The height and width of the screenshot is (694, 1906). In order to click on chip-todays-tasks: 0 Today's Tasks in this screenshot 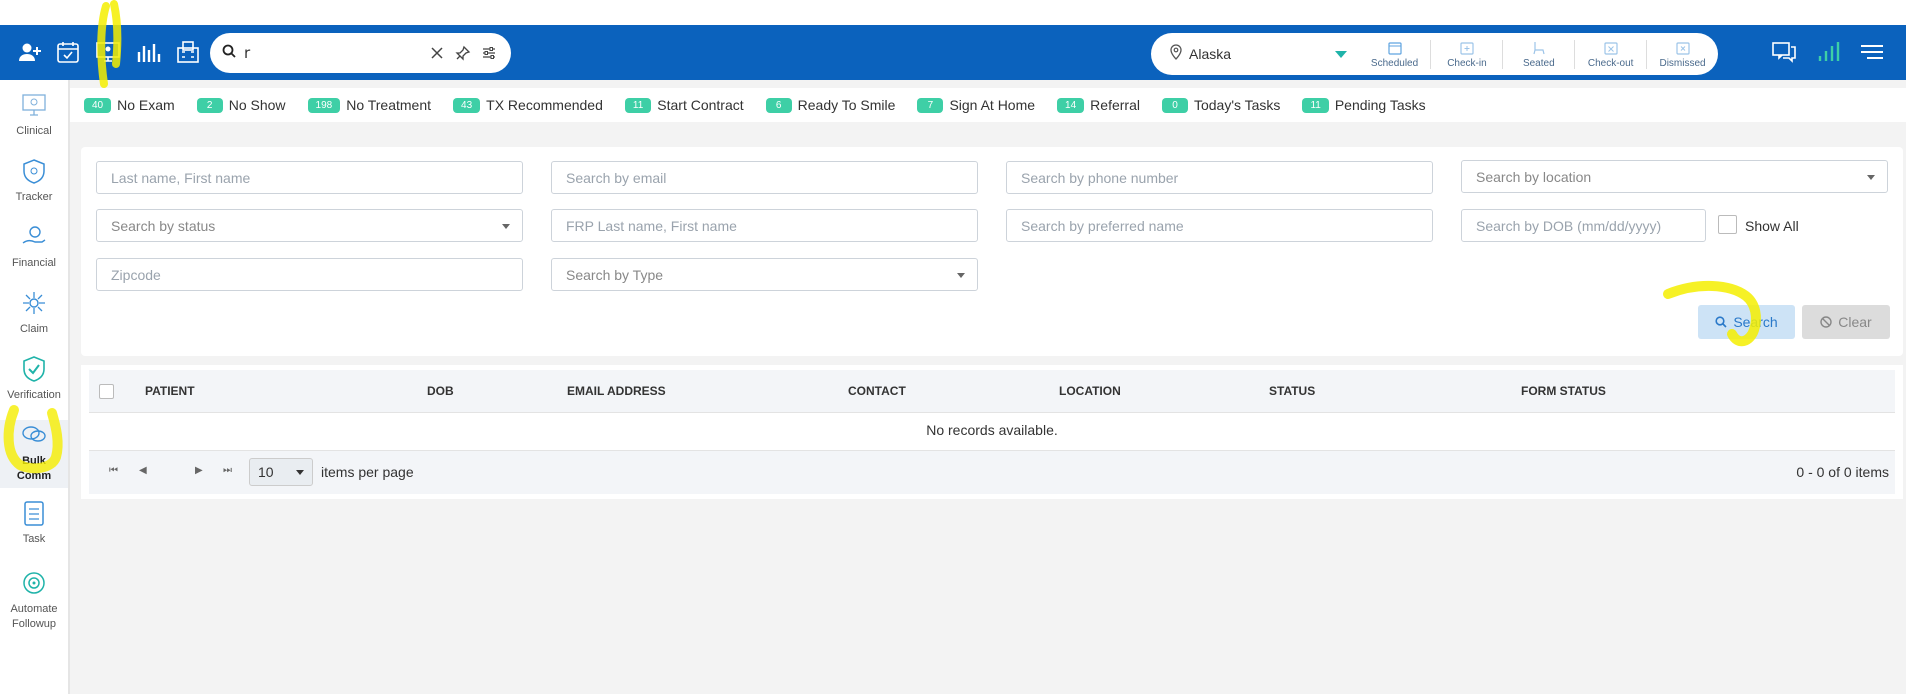, I will do `click(1221, 105)`.